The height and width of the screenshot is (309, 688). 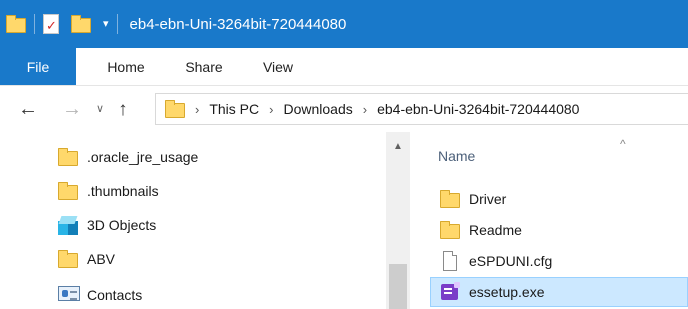 I want to click on breadcrumb-downloads: Downloads, so click(x=317, y=109).